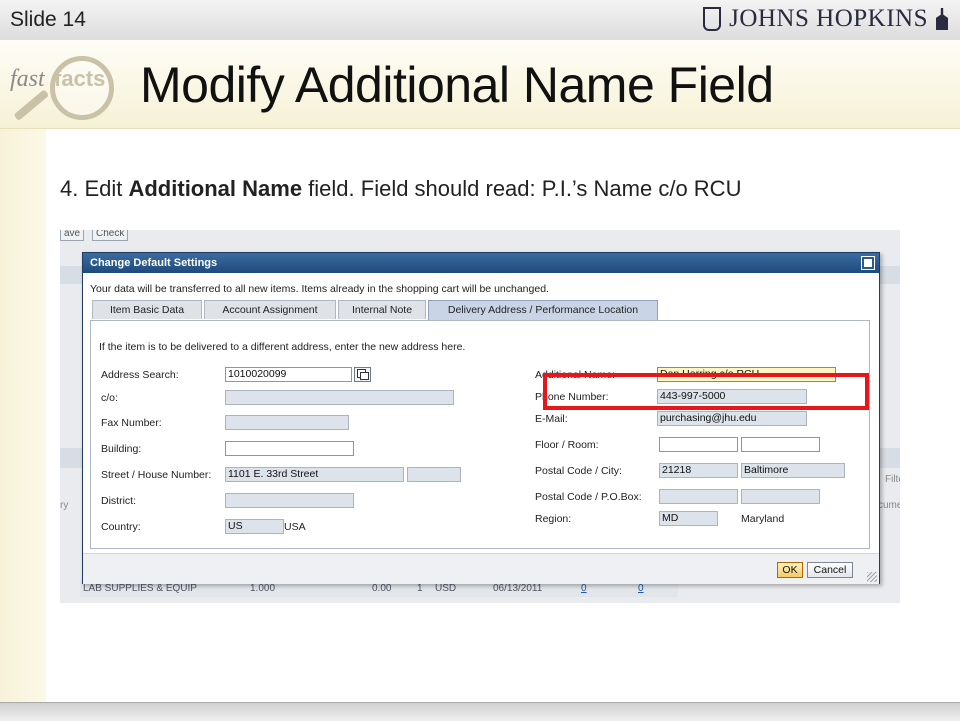 The image size is (960, 721). Describe the element at coordinates (362, 374) in the screenshot. I see `address-search-icon` at that location.